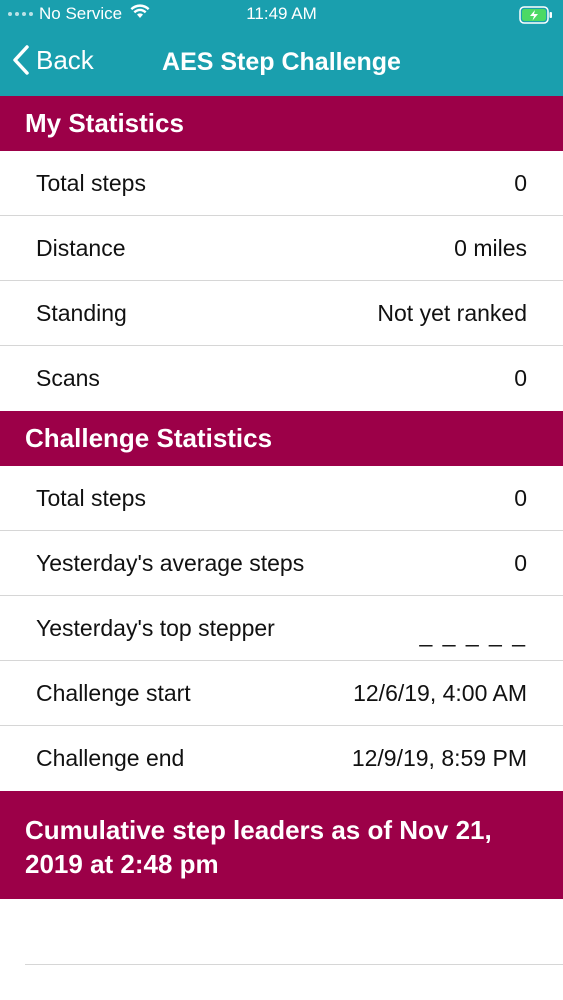 Image resolution: width=563 pixels, height=1000 pixels. I want to click on stat-label: Yesterday's average steps, so click(170, 562).